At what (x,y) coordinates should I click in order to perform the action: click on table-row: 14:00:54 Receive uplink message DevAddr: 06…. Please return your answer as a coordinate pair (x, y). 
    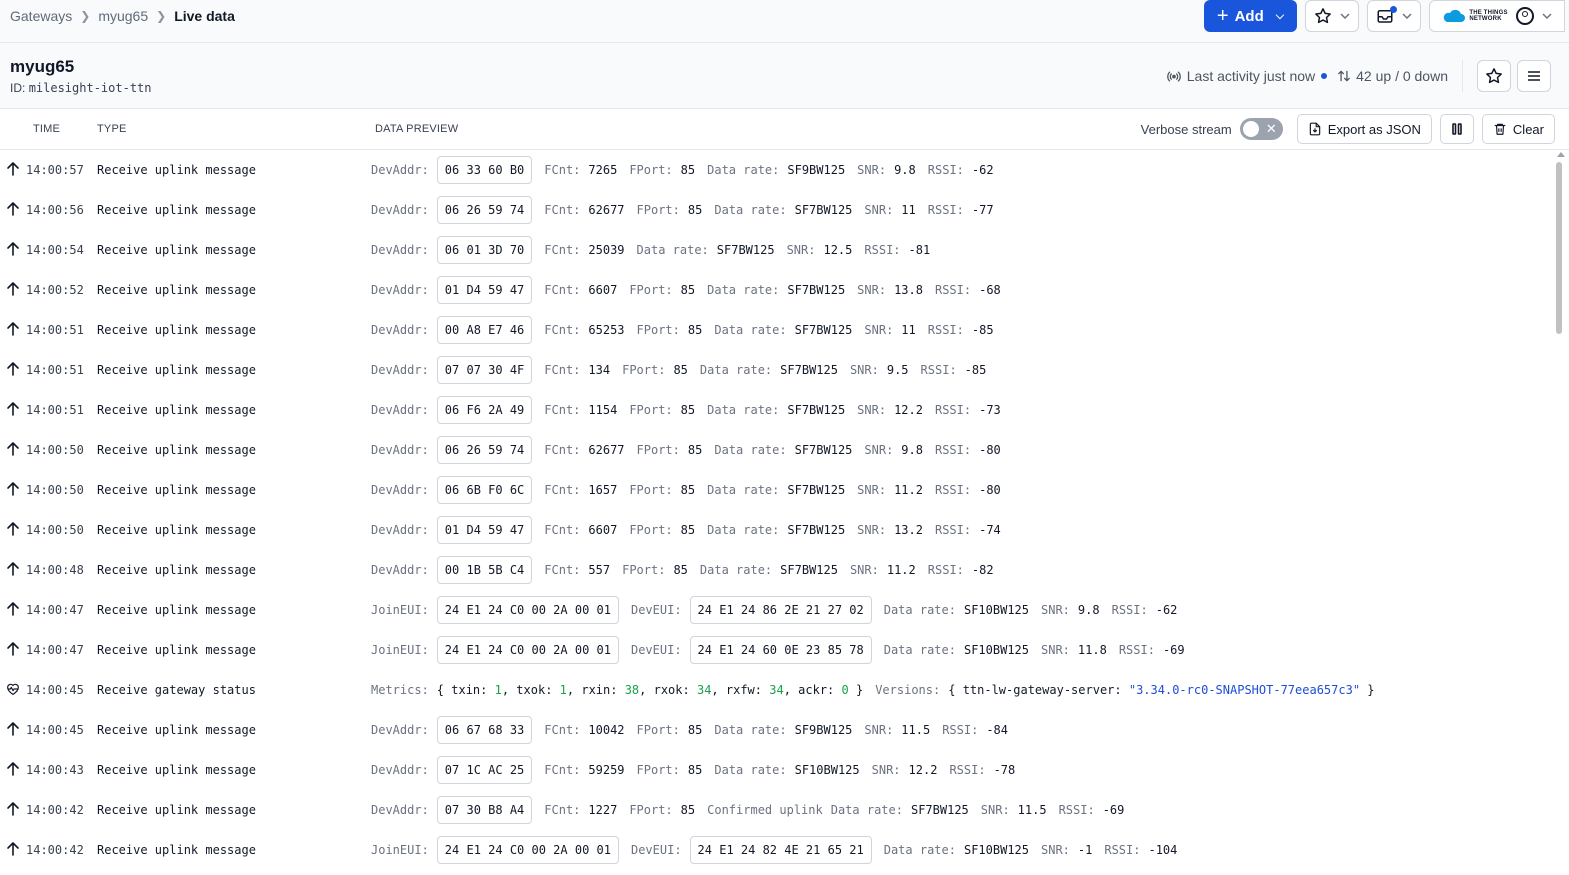
    Looking at the image, I should click on (776, 250).